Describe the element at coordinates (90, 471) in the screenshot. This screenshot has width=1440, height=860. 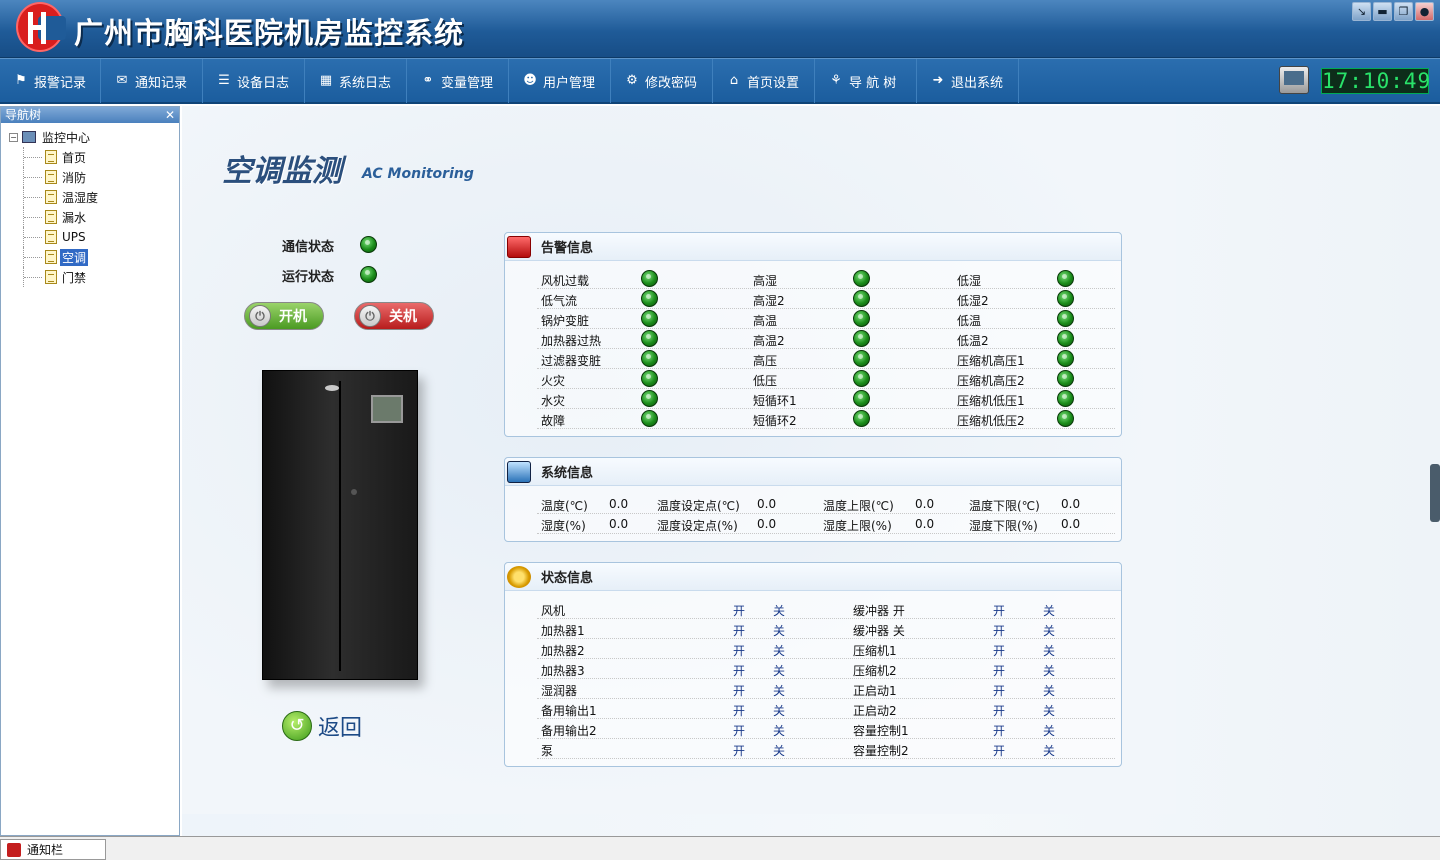
I see `nav-tree-panel: 导航树 ✕ − 监控中心 首页 消防 温湿度 漏水 UPS 空调 门禁` at that location.